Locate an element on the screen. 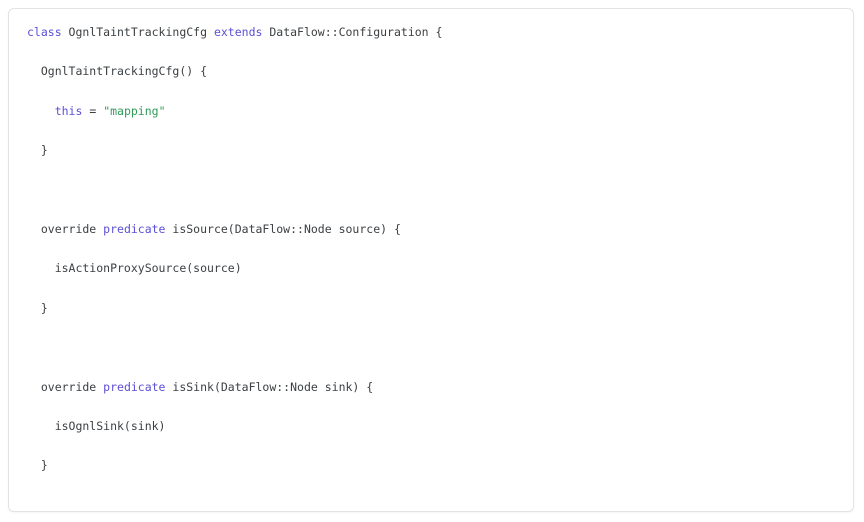  code-token-kw: extends is located at coordinates (238, 32).